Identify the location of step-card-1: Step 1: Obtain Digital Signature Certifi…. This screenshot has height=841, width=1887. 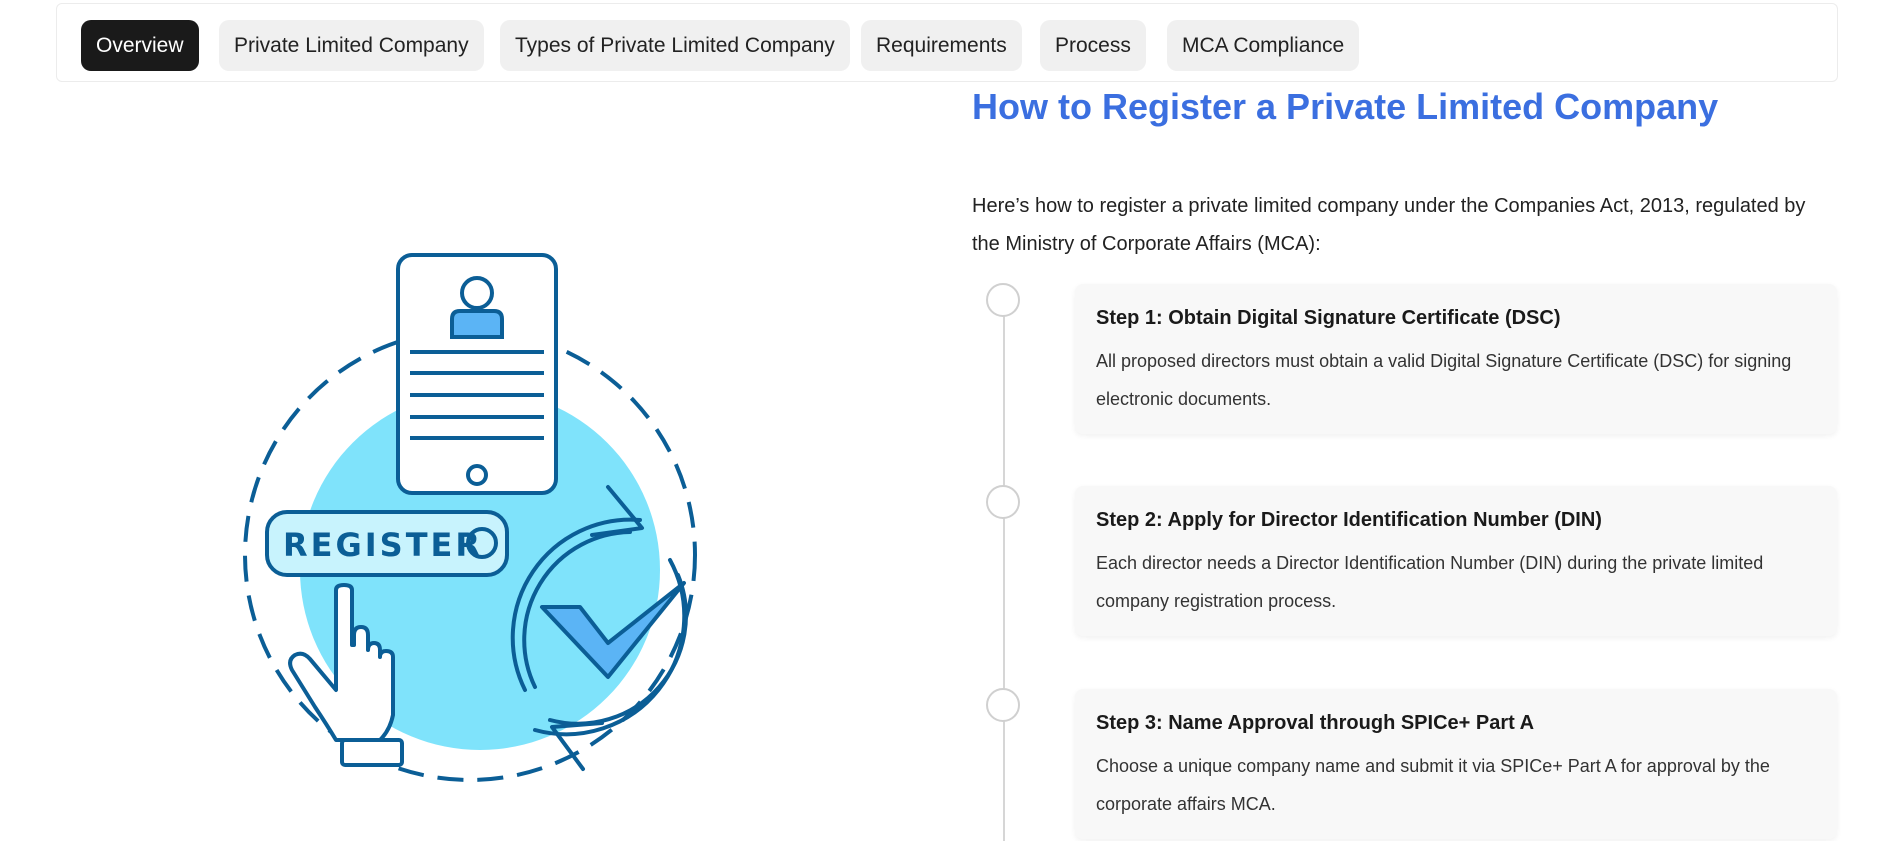
(1456, 359).